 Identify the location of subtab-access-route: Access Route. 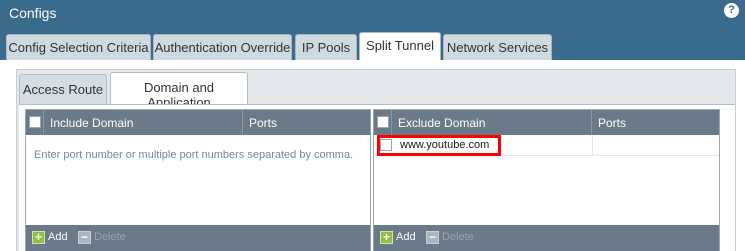
(63, 89).